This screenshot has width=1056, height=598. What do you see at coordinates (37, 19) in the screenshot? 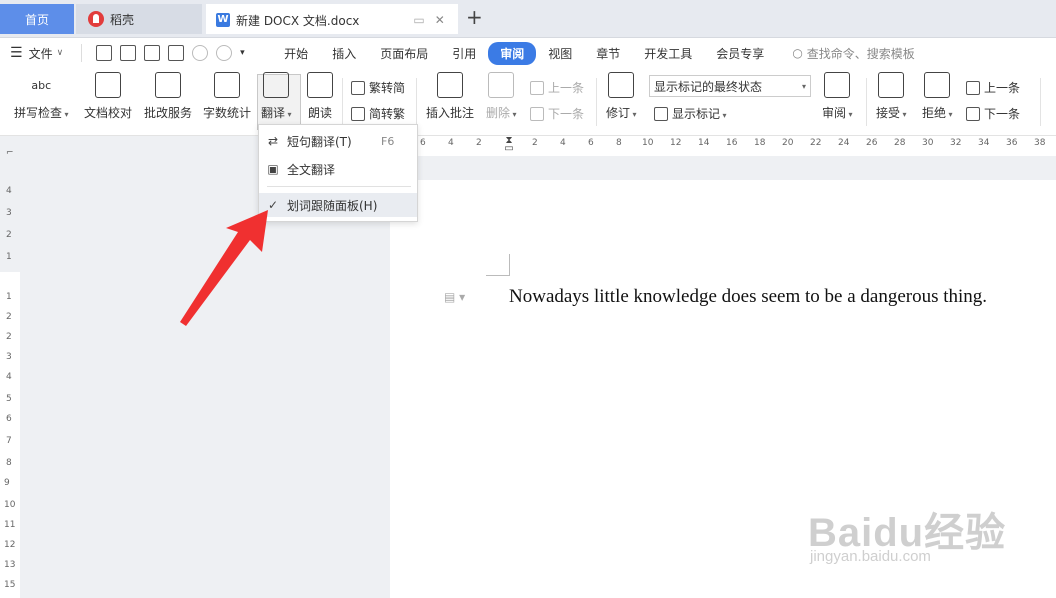
I see `tab-home: 首页` at bounding box center [37, 19].